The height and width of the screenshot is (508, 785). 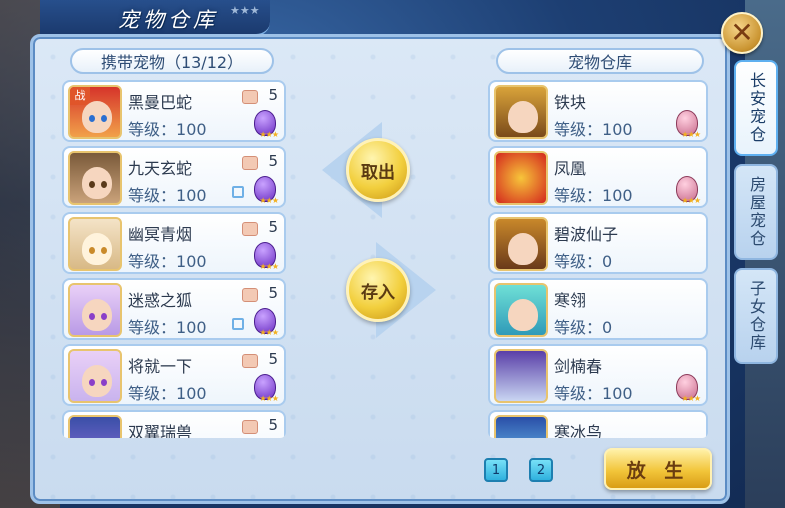 I want to click on title-stars: ★★★, so click(x=245, y=10).